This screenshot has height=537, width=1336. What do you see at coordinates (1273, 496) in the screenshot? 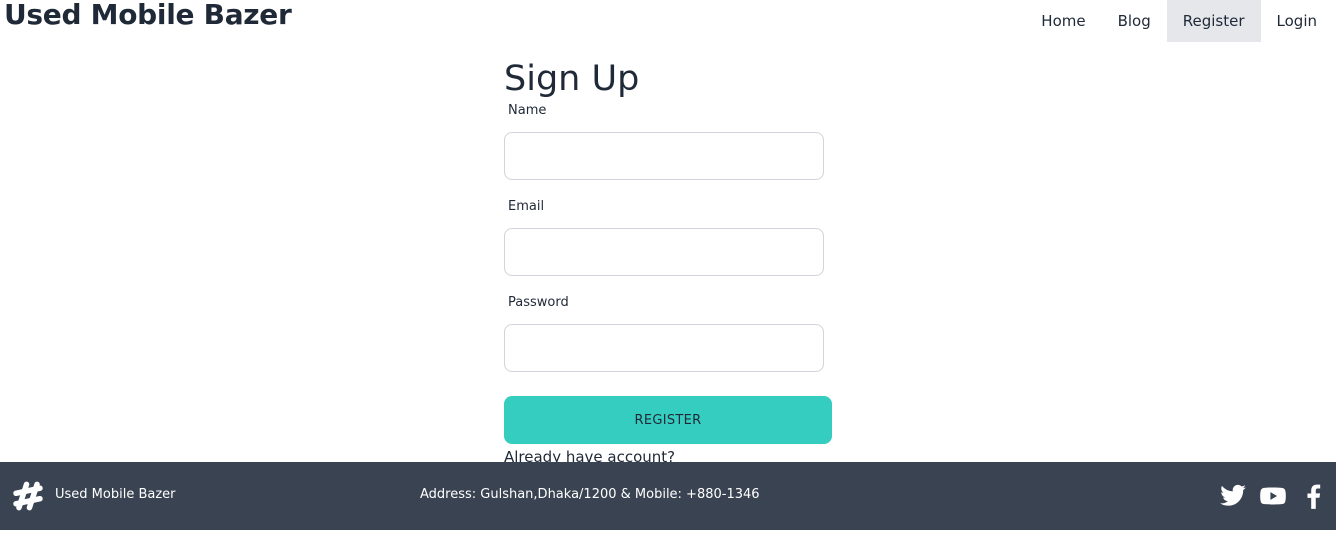
I see `youtube-icon` at bounding box center [1273, 496].